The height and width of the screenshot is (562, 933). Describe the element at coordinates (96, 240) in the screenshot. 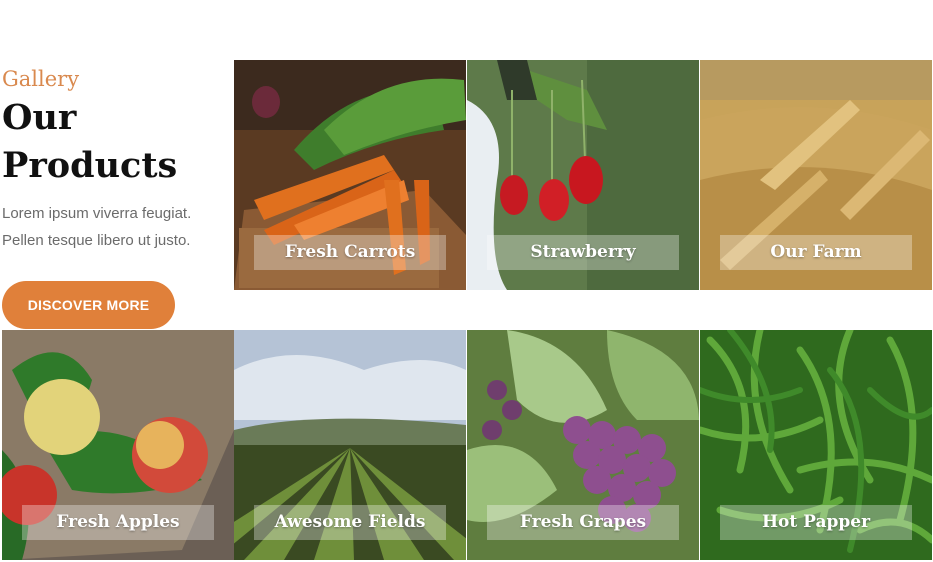

I see `description-line-2: Pellen tesque libero ut justo.` at that location.